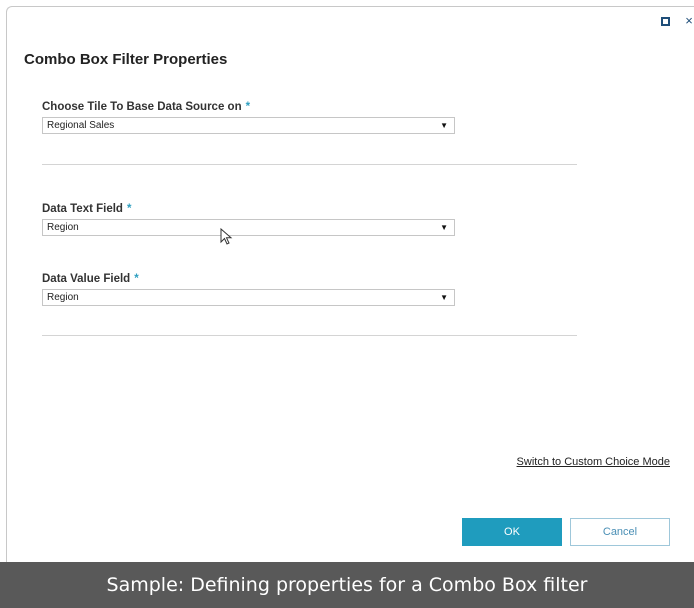 The image size is (694, 608). Describe the element at coordinates (620, 532) in the screenshot. I see `cancel-button: Cancel` at that location.